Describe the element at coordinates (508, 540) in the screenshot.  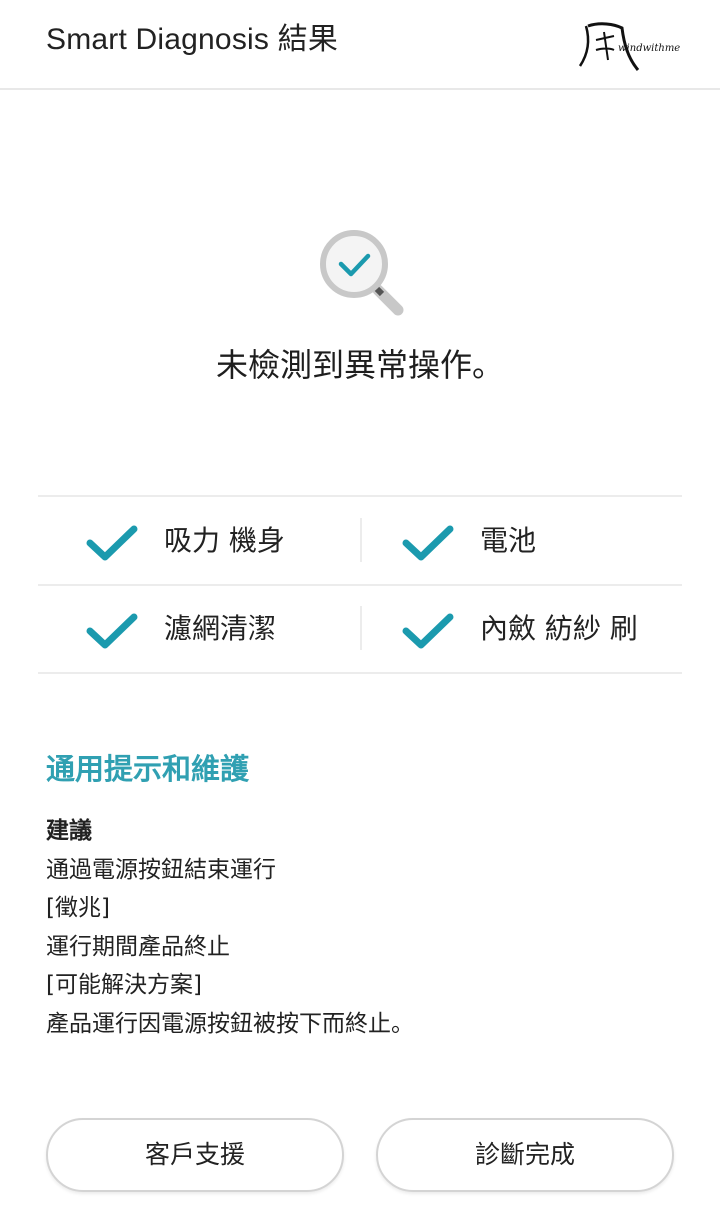
I see `check-item-label: 電池` at that location.